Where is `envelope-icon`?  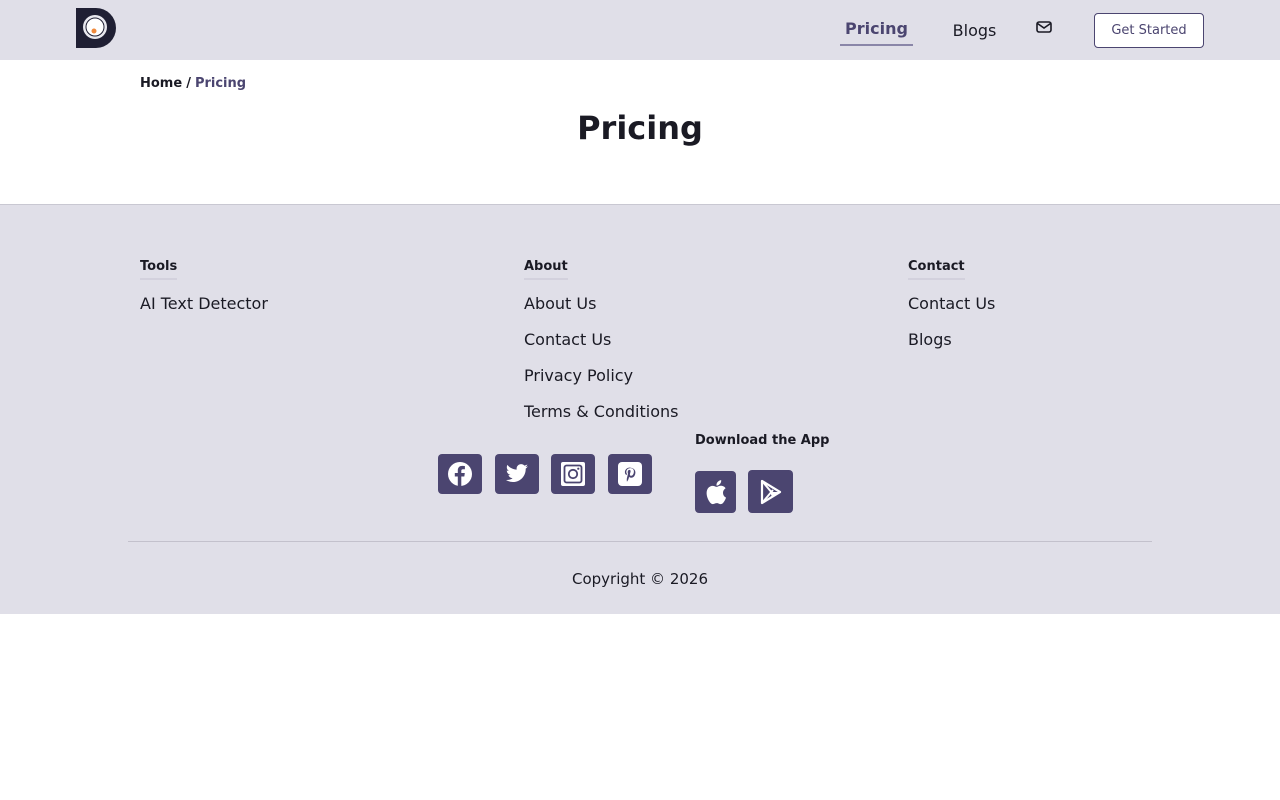
envelope-icon is located at coordinates (1044, 28).